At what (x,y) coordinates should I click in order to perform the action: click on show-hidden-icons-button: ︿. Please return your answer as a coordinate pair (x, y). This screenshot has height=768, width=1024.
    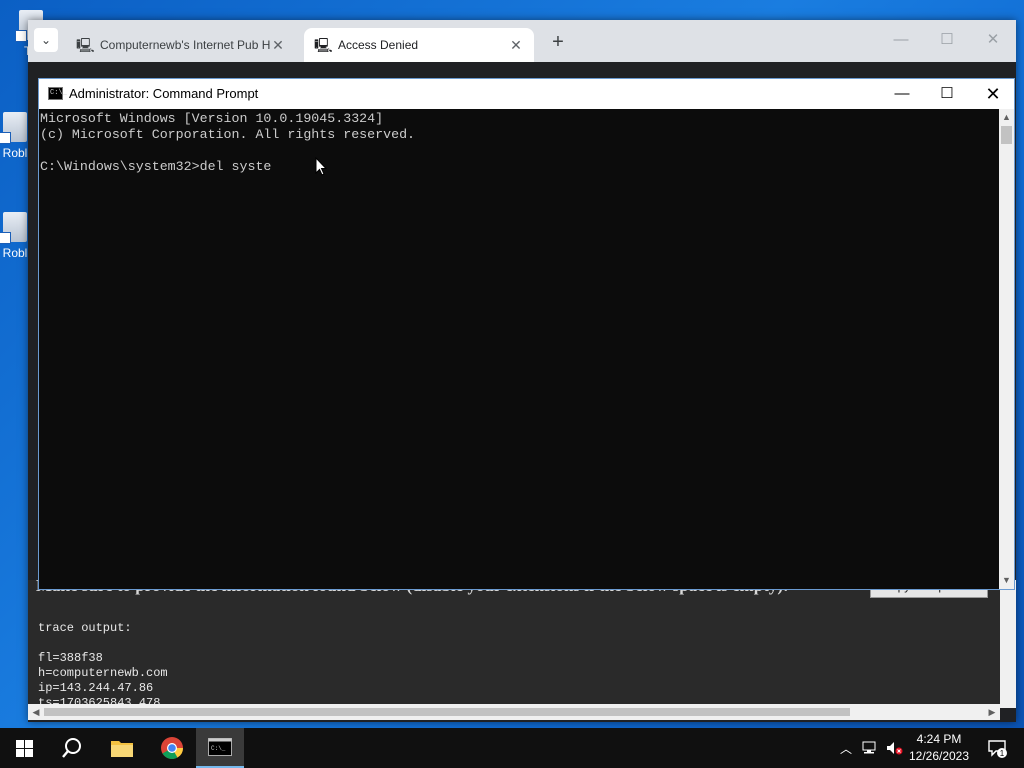
    Looking at the image, I should click on (846, 748).